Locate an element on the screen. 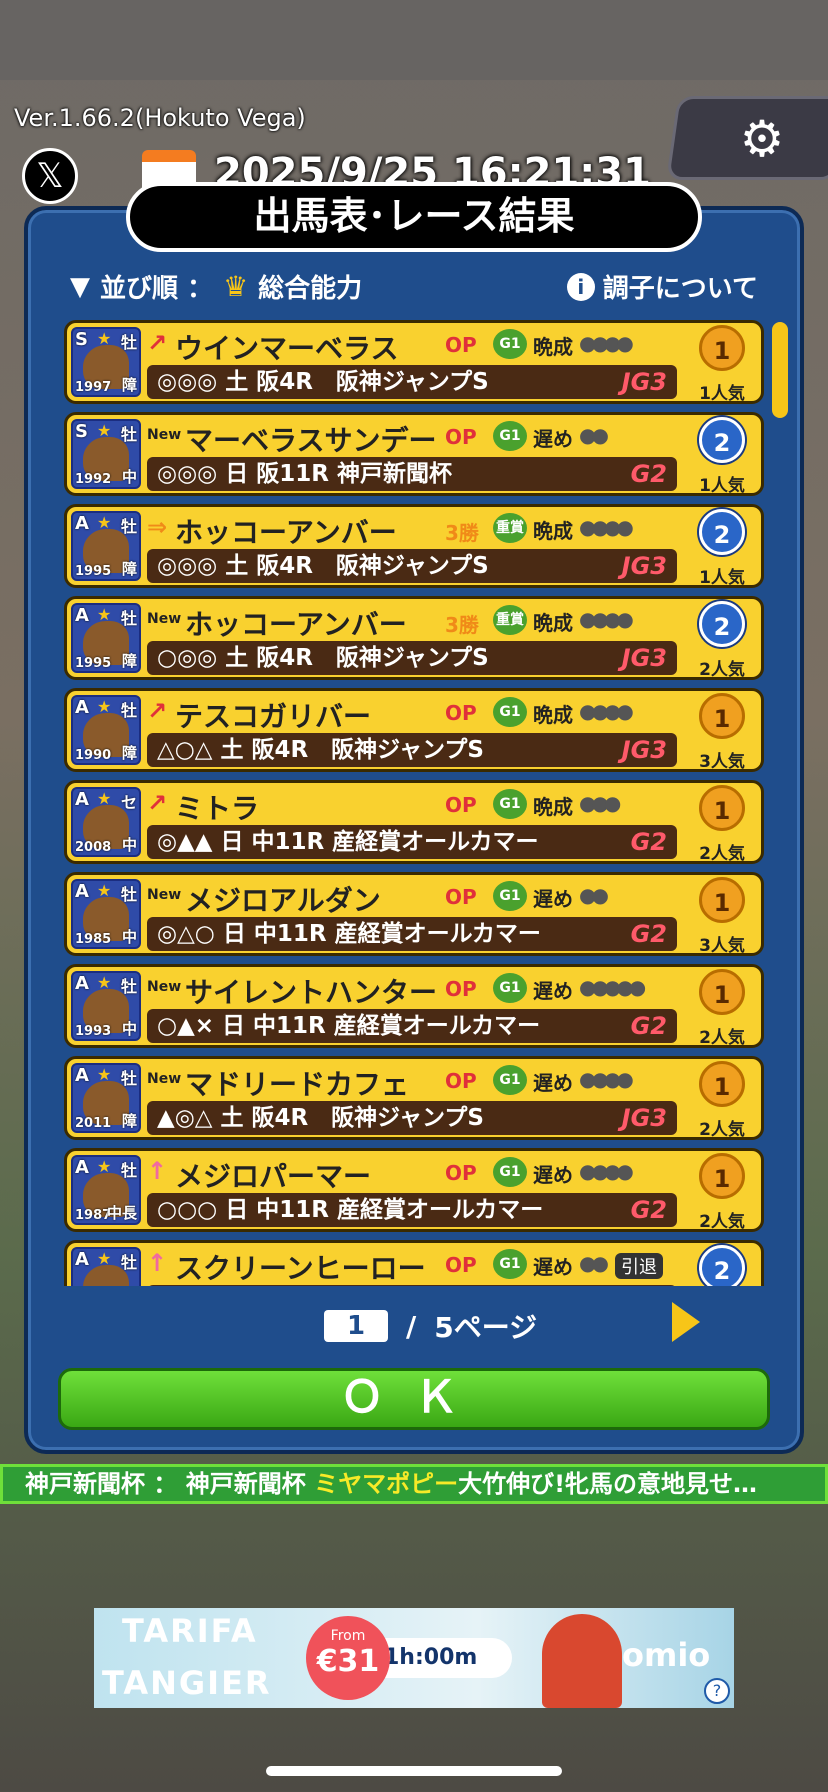 This screenshot has height=1792, width=828. race-info: ○▲× 日 中11R 産経賞オールカマー G2 is located at coordinates (412, 1026).